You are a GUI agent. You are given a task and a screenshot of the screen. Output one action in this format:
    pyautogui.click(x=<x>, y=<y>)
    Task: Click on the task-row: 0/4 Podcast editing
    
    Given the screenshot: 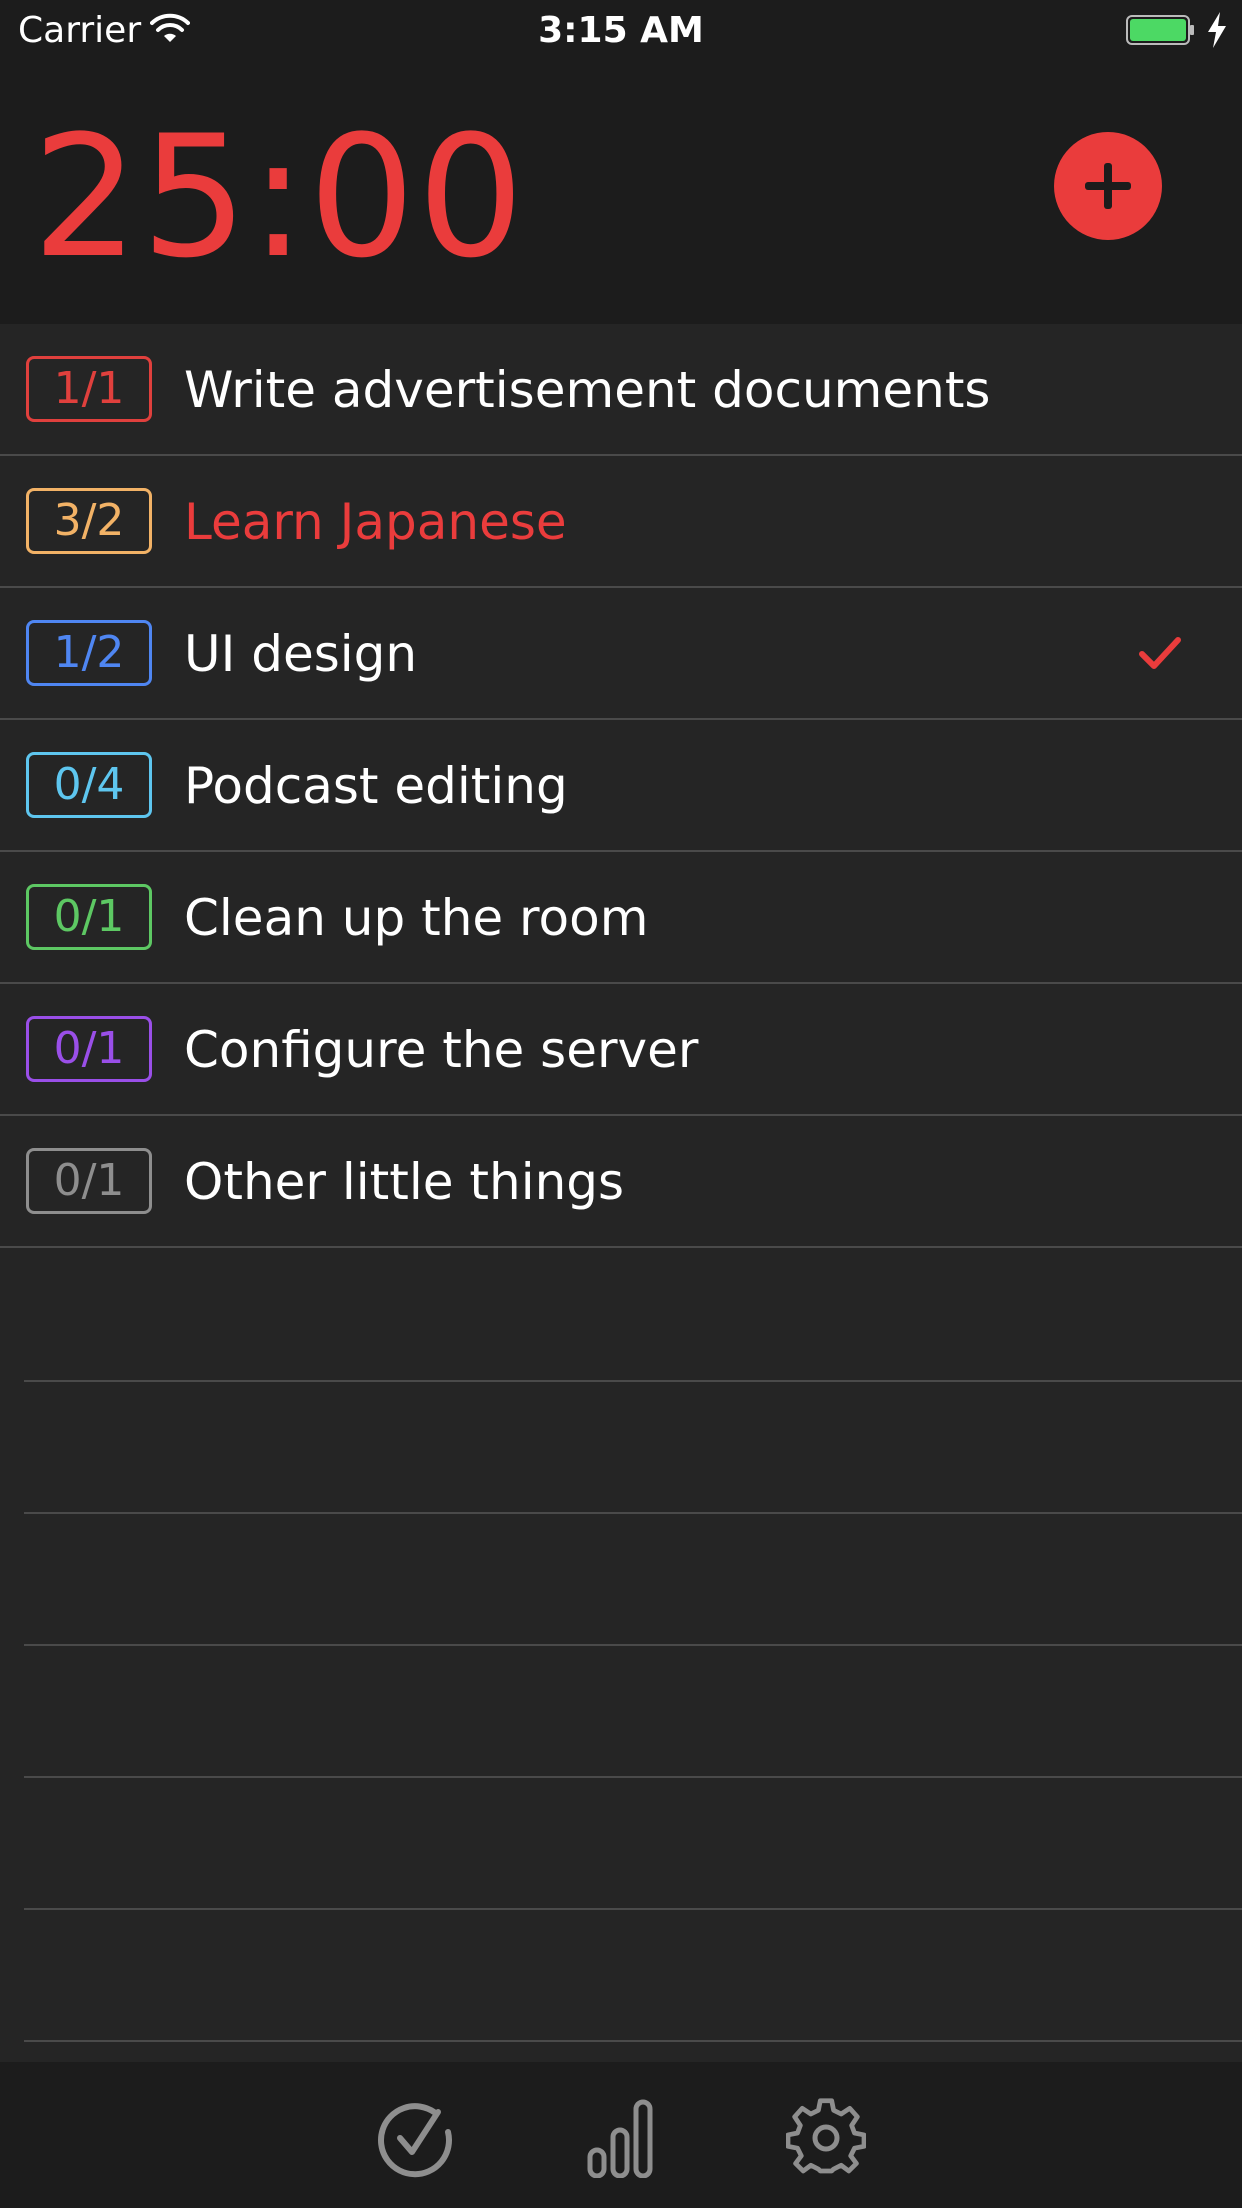 What is the action you would take?
    pyautogui.click(x=621, y=786)
    